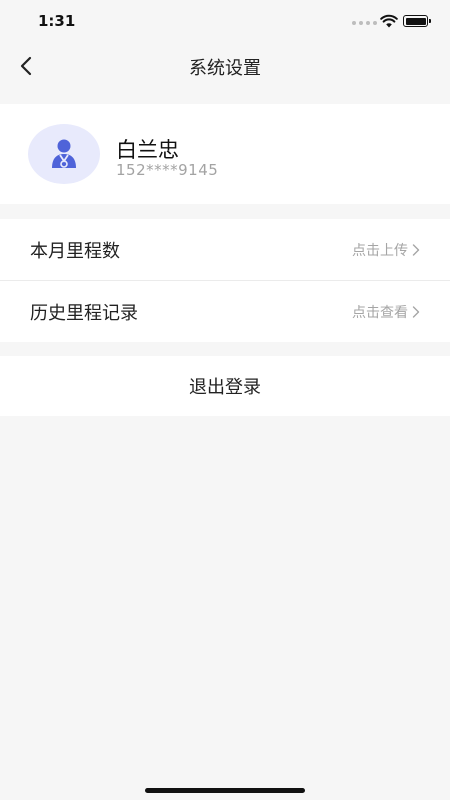  What do you see at coordinates (225, 386) in the screenshot?
I see `logout-button: 退出登录` at bounding box center [225, 386].